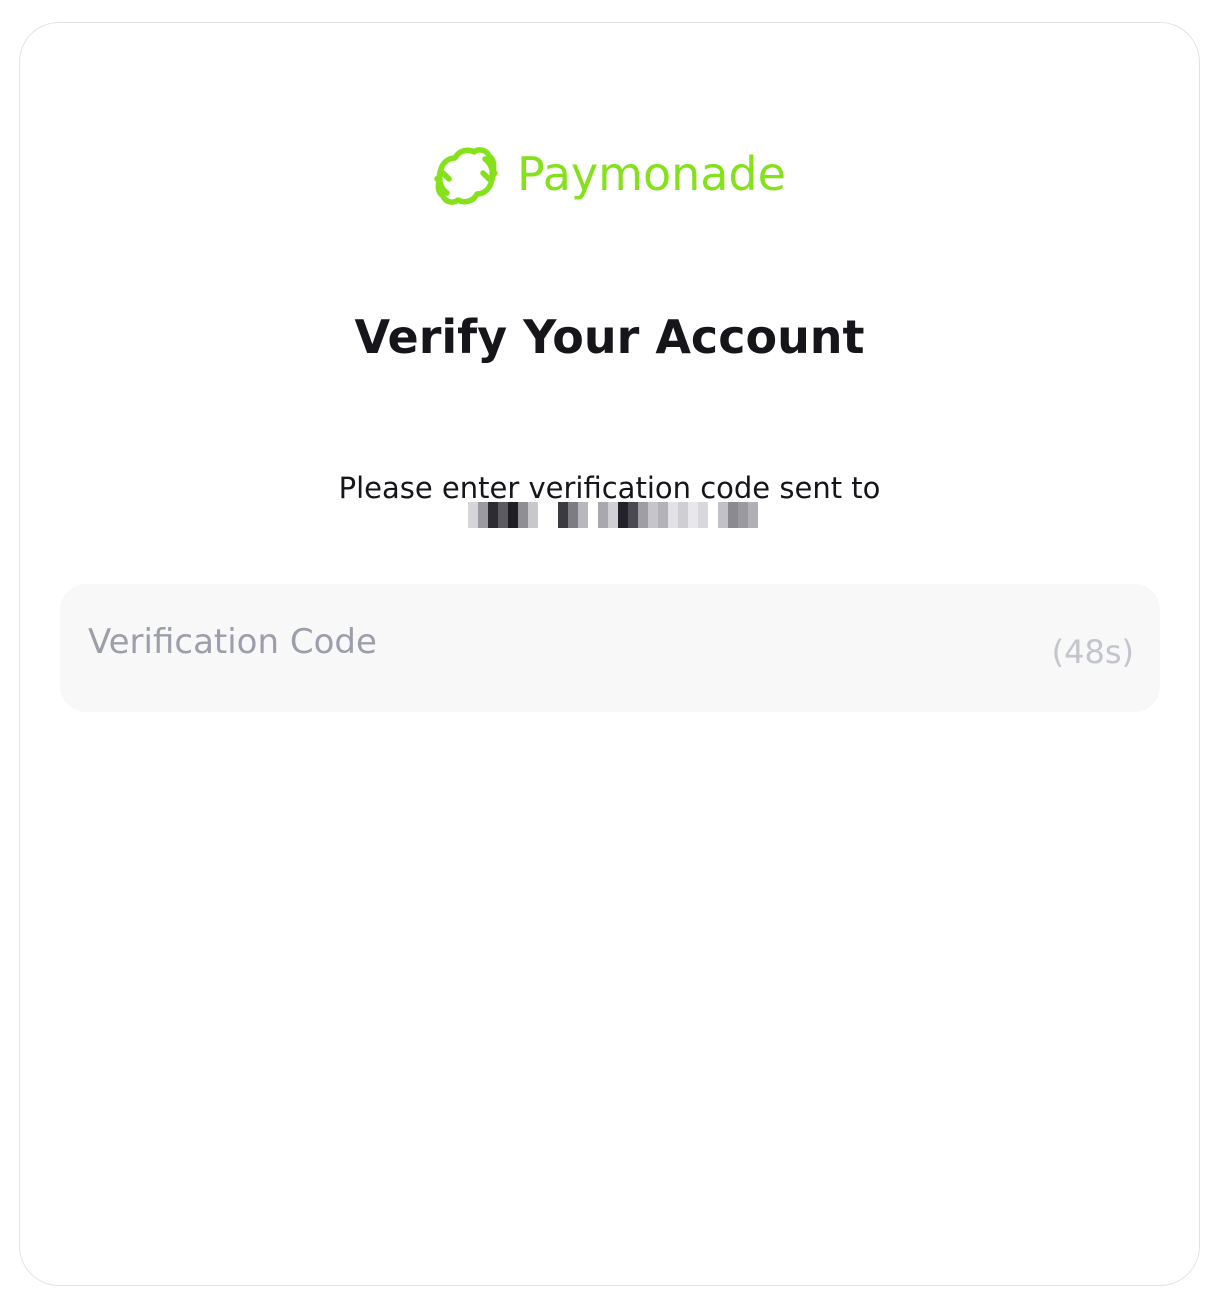  Describe the element at coordinates (466, 176) in the screenshot. I see `paymonade-logo-icon` at that location.